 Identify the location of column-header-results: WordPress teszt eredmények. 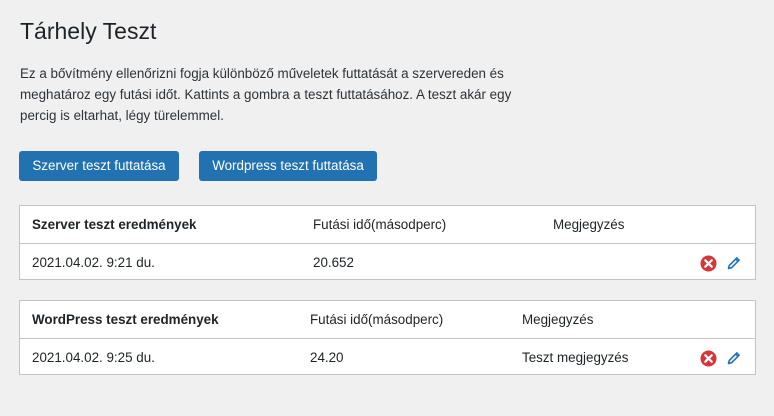
(125, 319).